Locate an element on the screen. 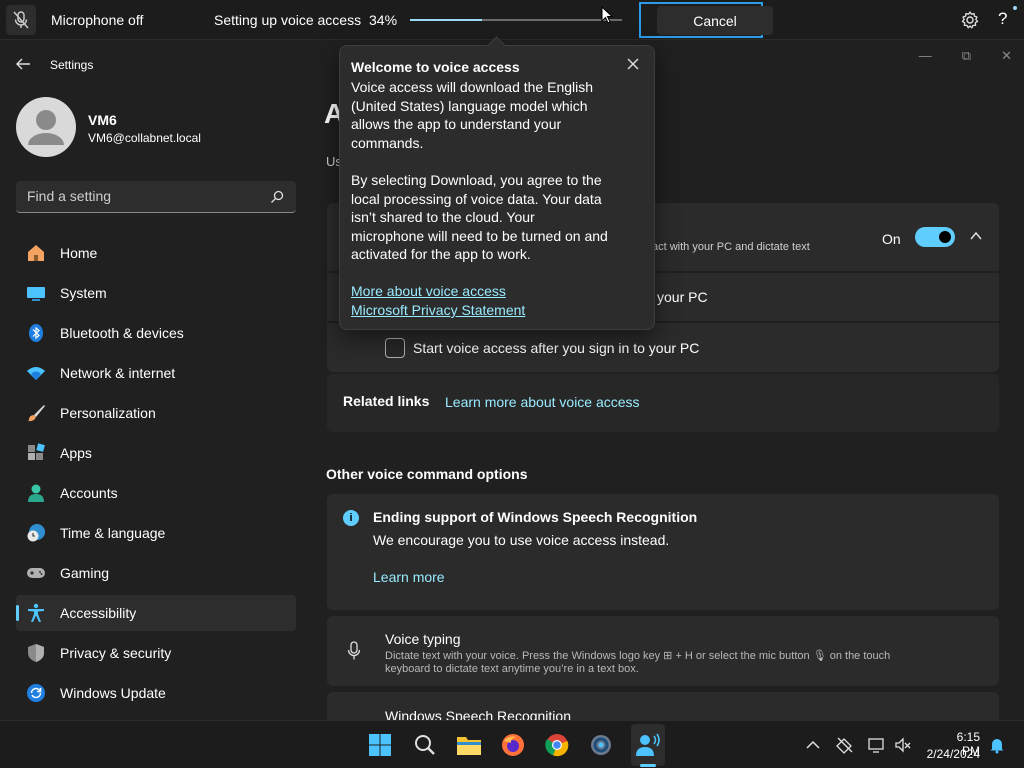 The height and width of the screenshot is (768, 1024). sidebar-item-gaming: Gaming is located at coordinates (156, 573).